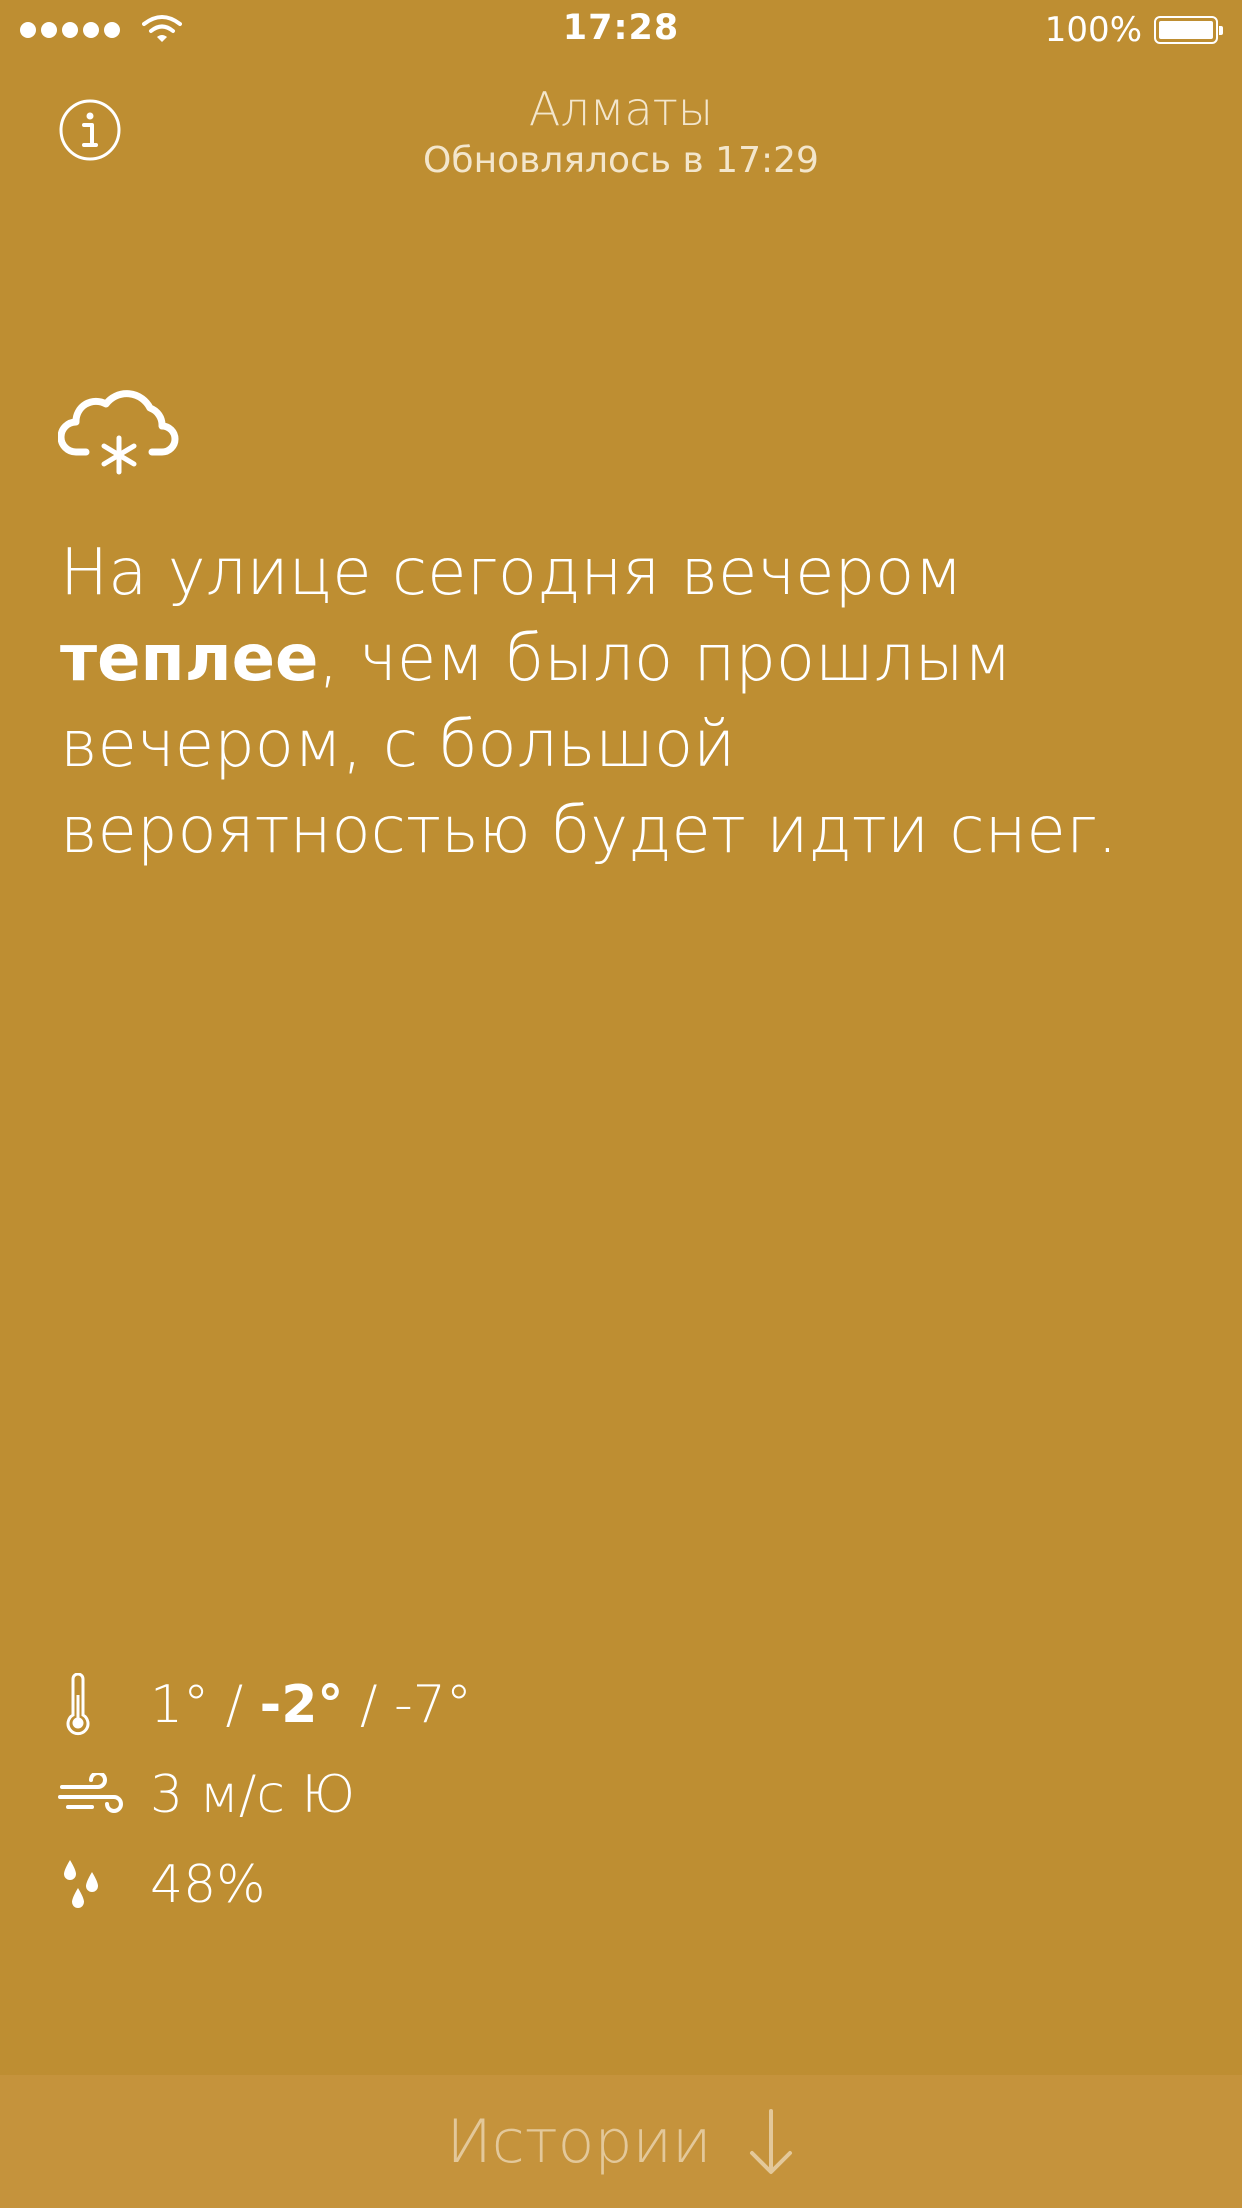 The height and width of the screenshot is (2208, 1242). What do you see at coordinates (665, 659) in the screenshot?
I see `summary-line-2: , чем было прошлым` at bounding box center [665, 659].